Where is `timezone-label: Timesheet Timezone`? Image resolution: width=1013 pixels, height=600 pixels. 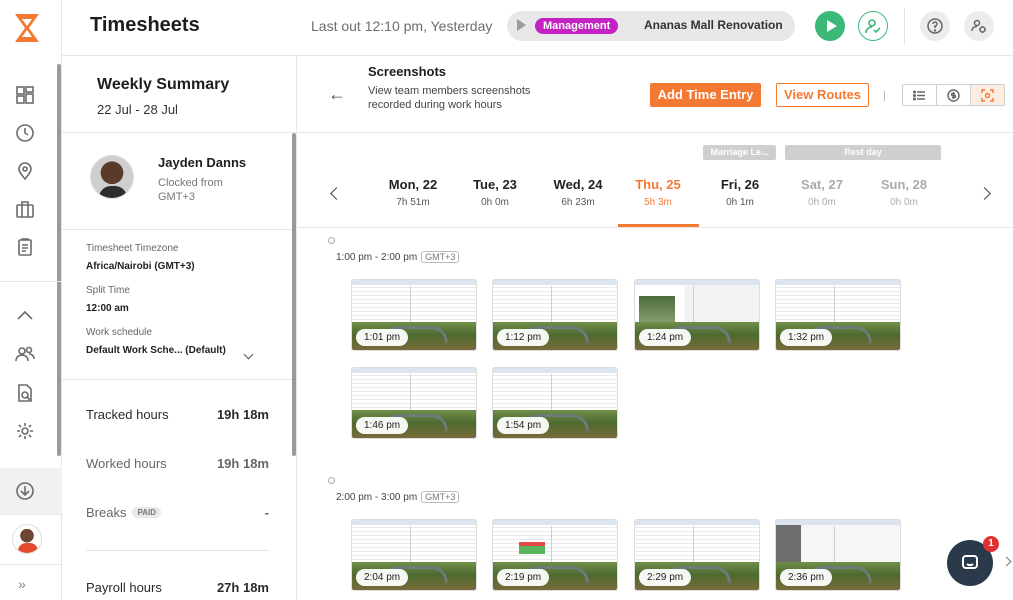
timezone-label: Timesheet Timezone is located at coordinates (132, 248).